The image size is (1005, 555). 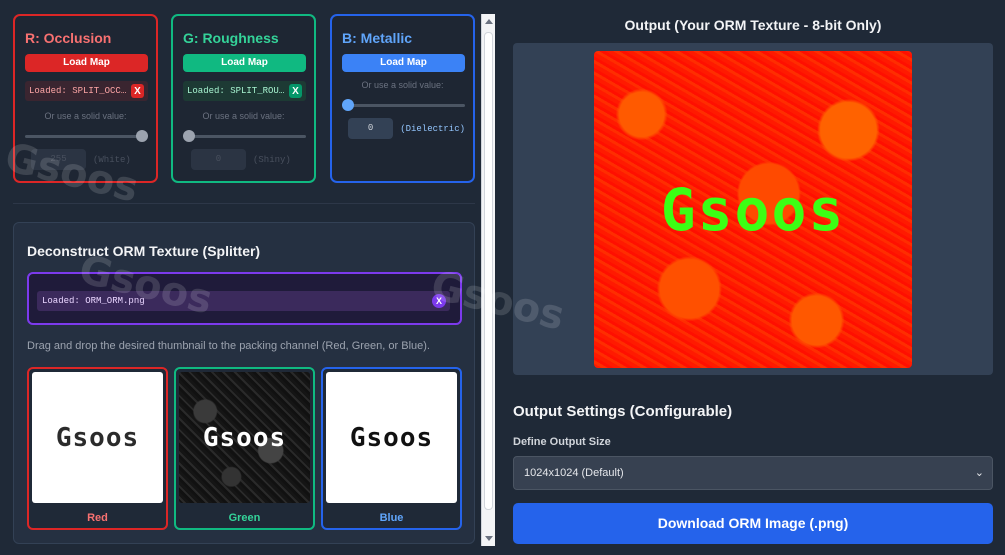 I want to click on value-row: 255 (White), so click(x=89, y=159).